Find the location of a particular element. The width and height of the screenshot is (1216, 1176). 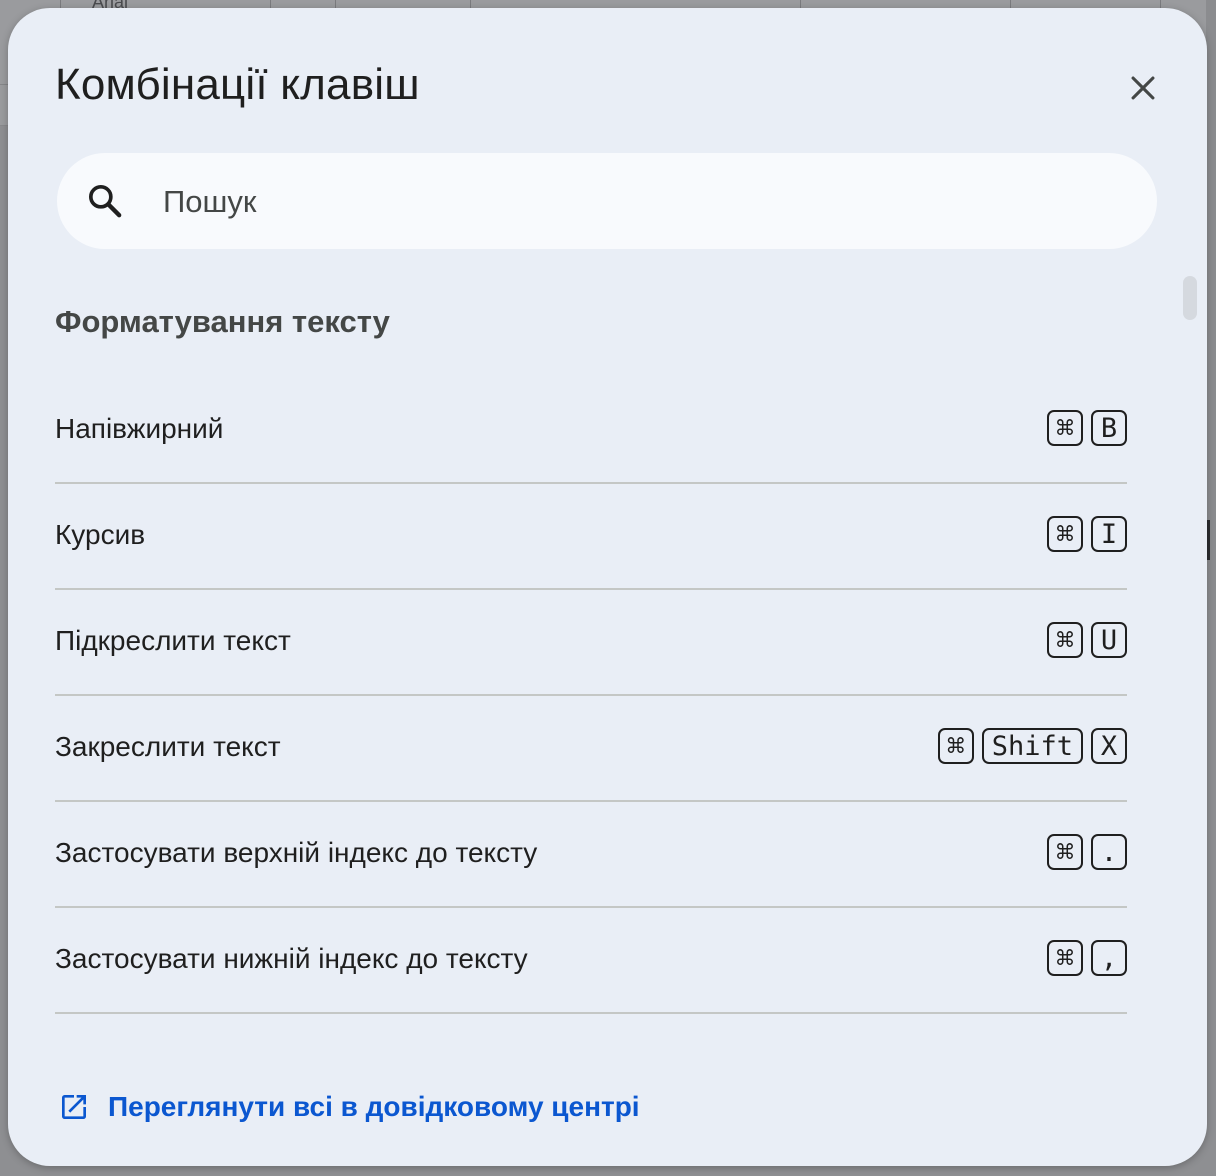

key-cap: , is located at coordinates (1109, 958).